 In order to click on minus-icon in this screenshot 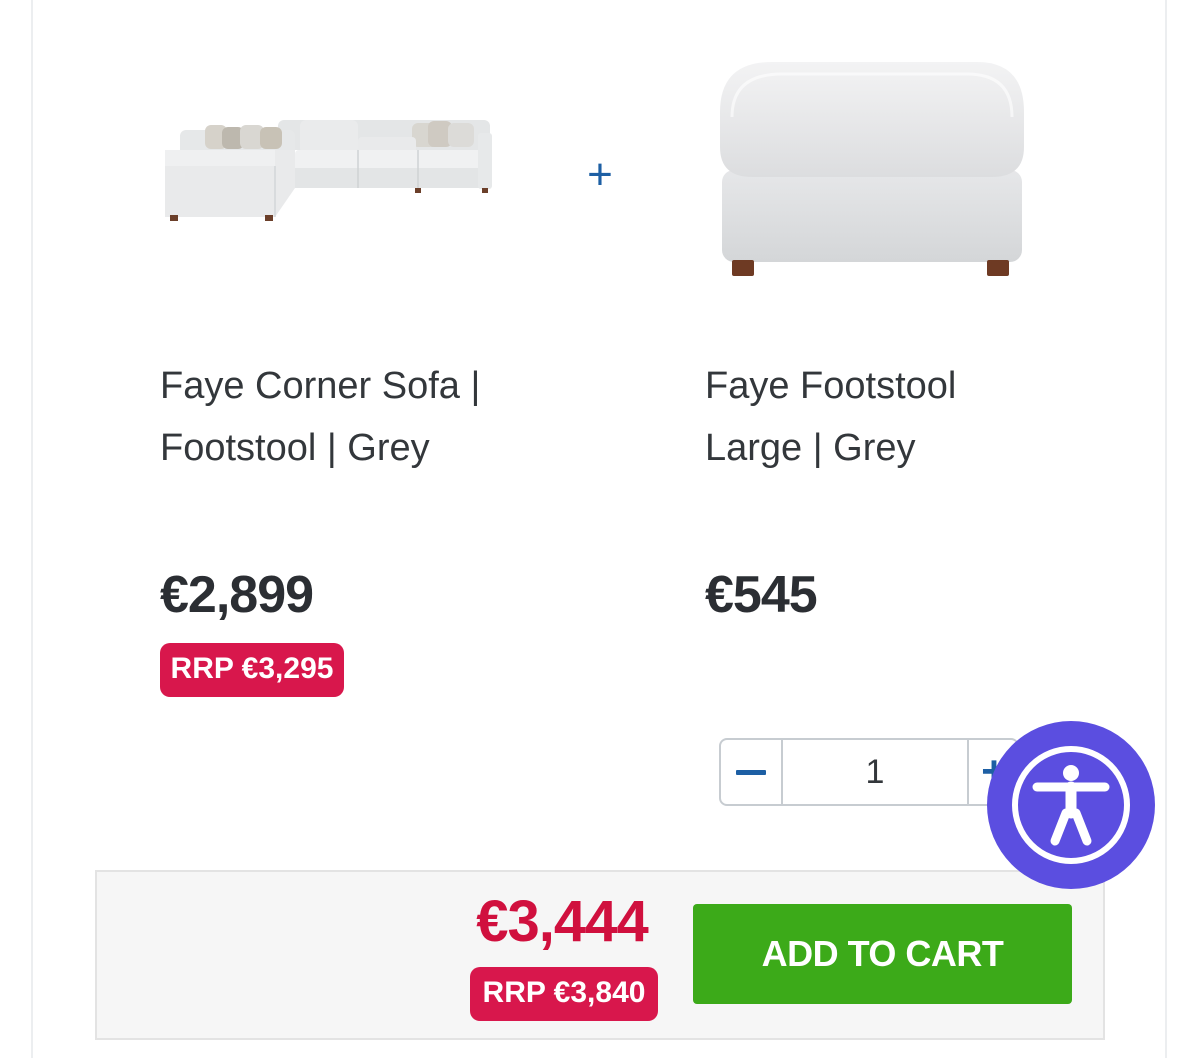, I will do `click(751, 772)`.